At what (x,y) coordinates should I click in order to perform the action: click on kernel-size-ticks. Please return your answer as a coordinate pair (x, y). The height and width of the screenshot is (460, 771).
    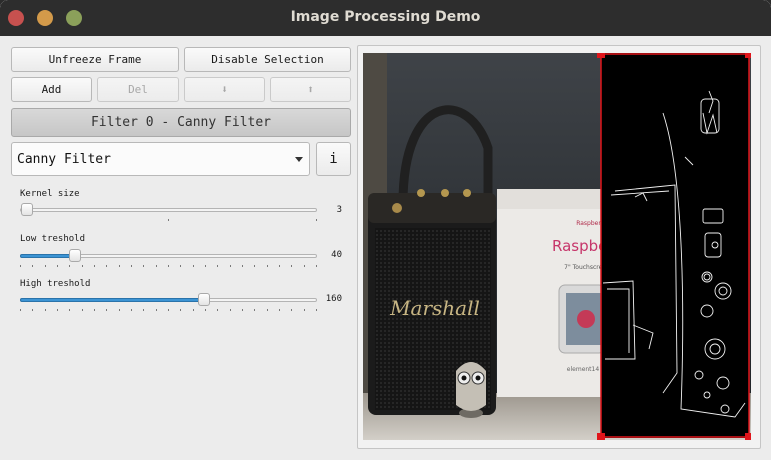
    Looking at the image, I should click on (168, 220).